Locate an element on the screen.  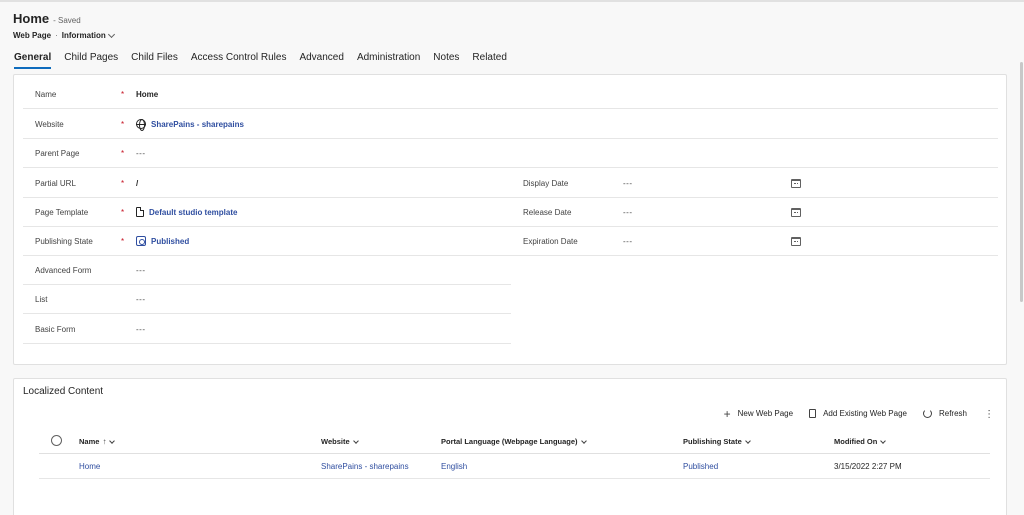
field-basic-form: Basic Form --- is located at coordinates (267, 329).